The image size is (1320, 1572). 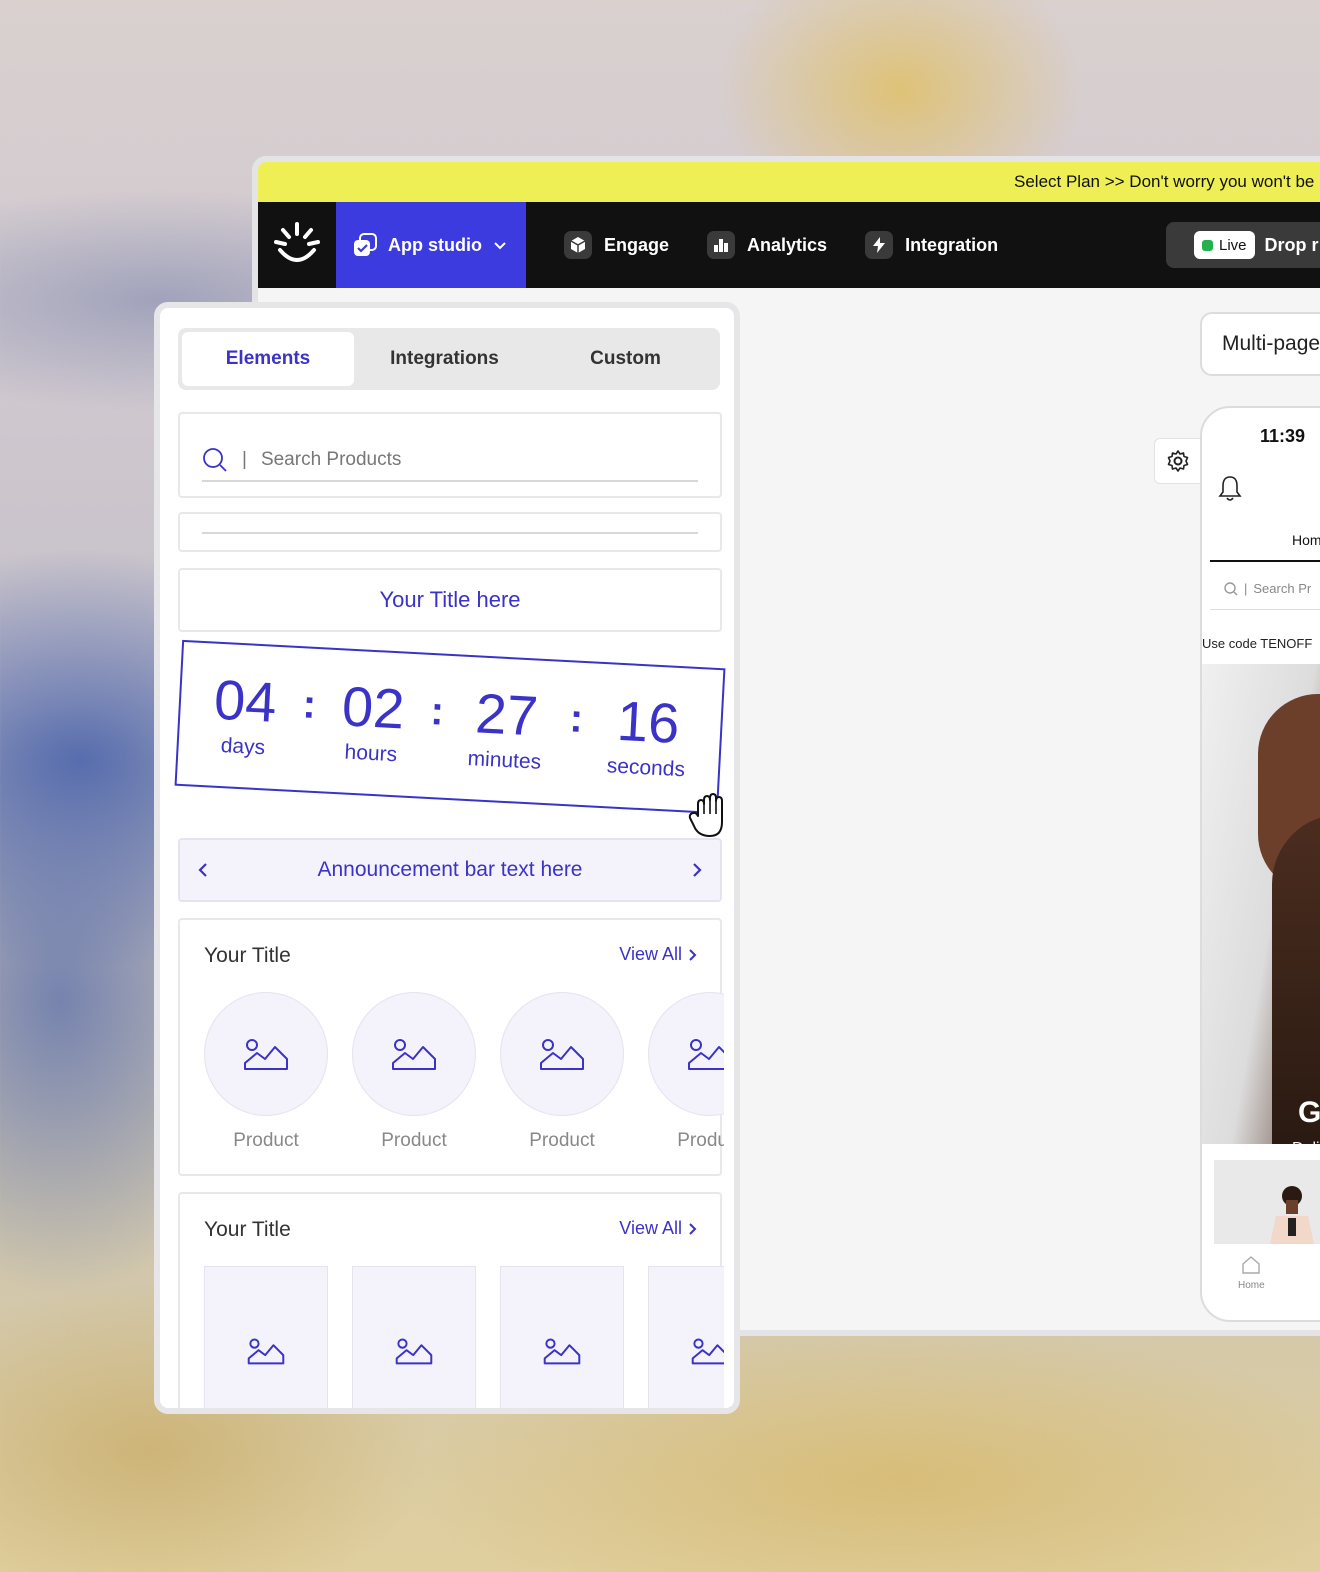 I want to click on countdown-hours-value: 02, so click(x=373, y=707).